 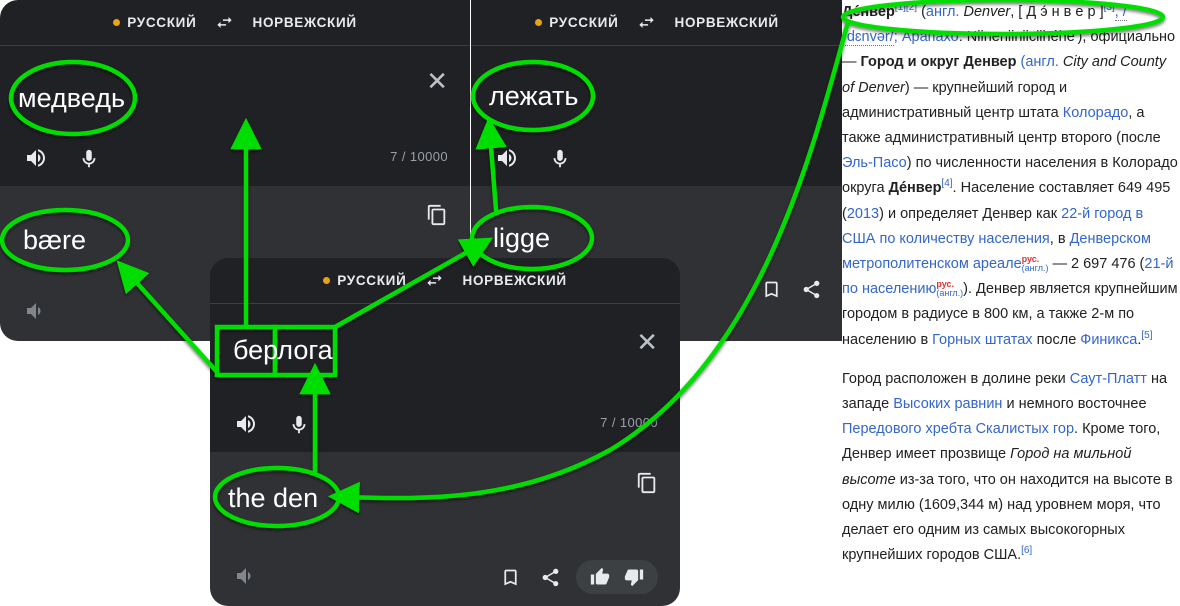 I want to click on lang-note-en-2: (англ.), so click(x=950, y=293).